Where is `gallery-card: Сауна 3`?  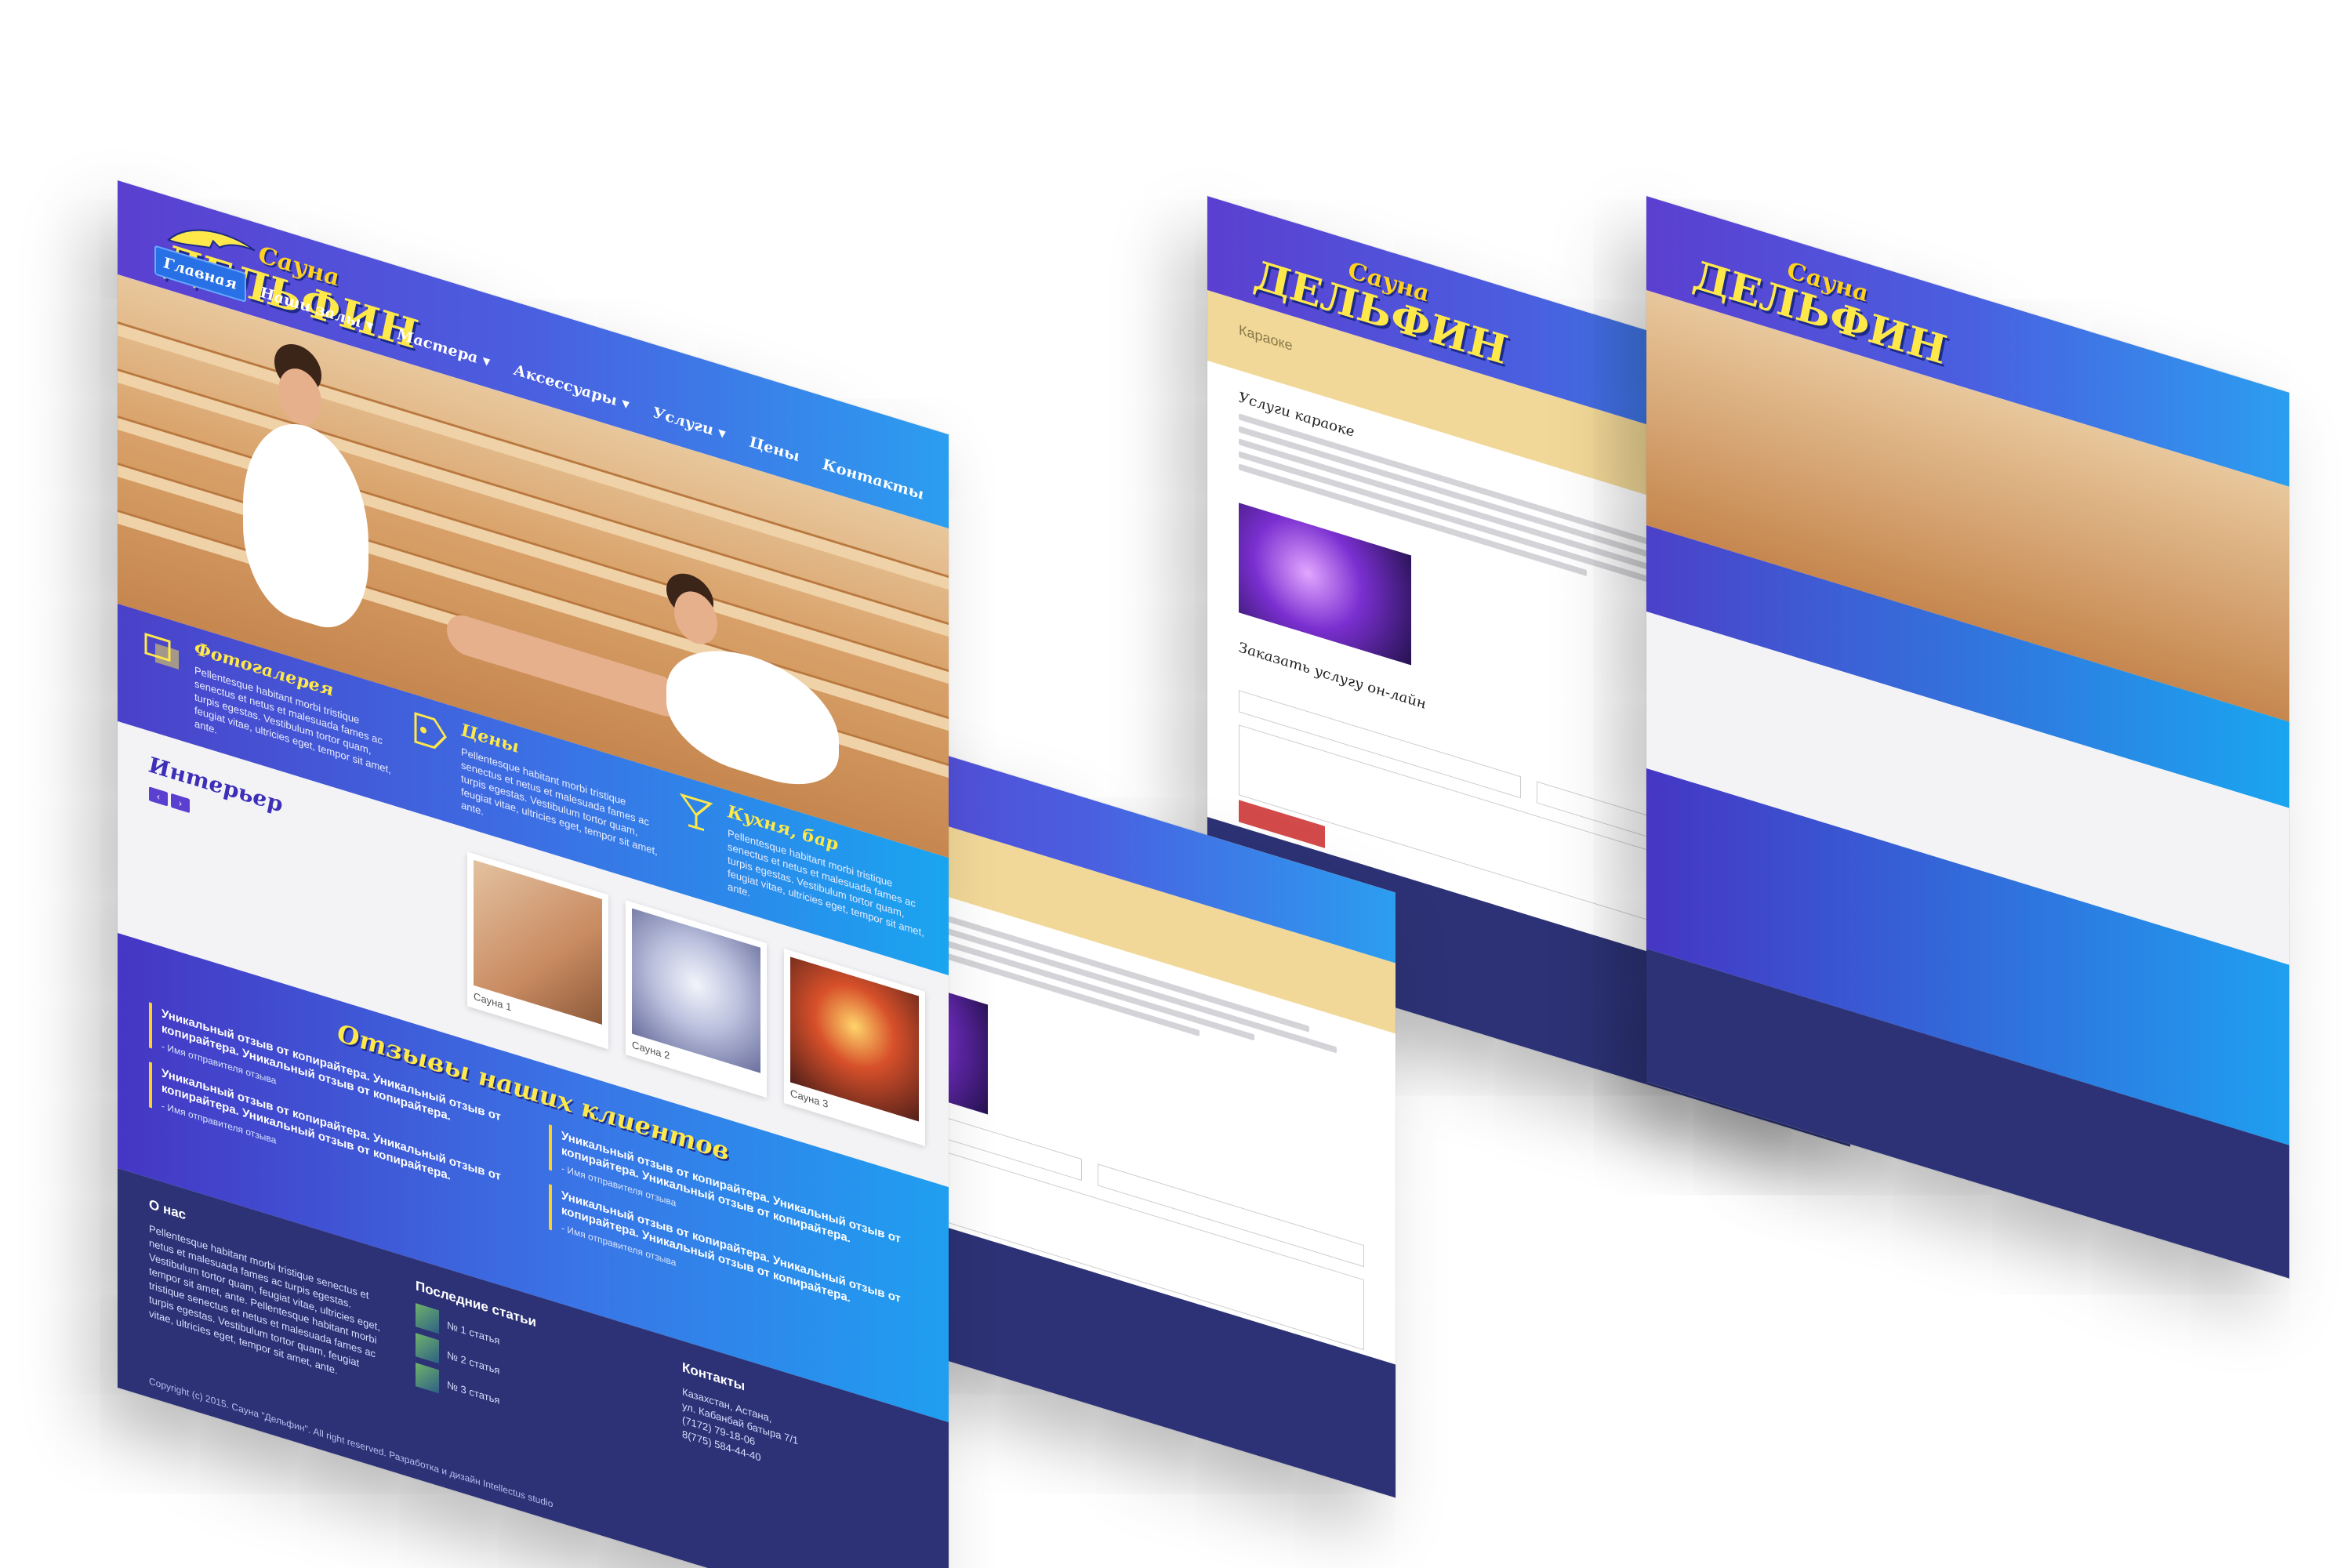 gallery-card: Сауна 3 is located at coordinates (855, 1047).